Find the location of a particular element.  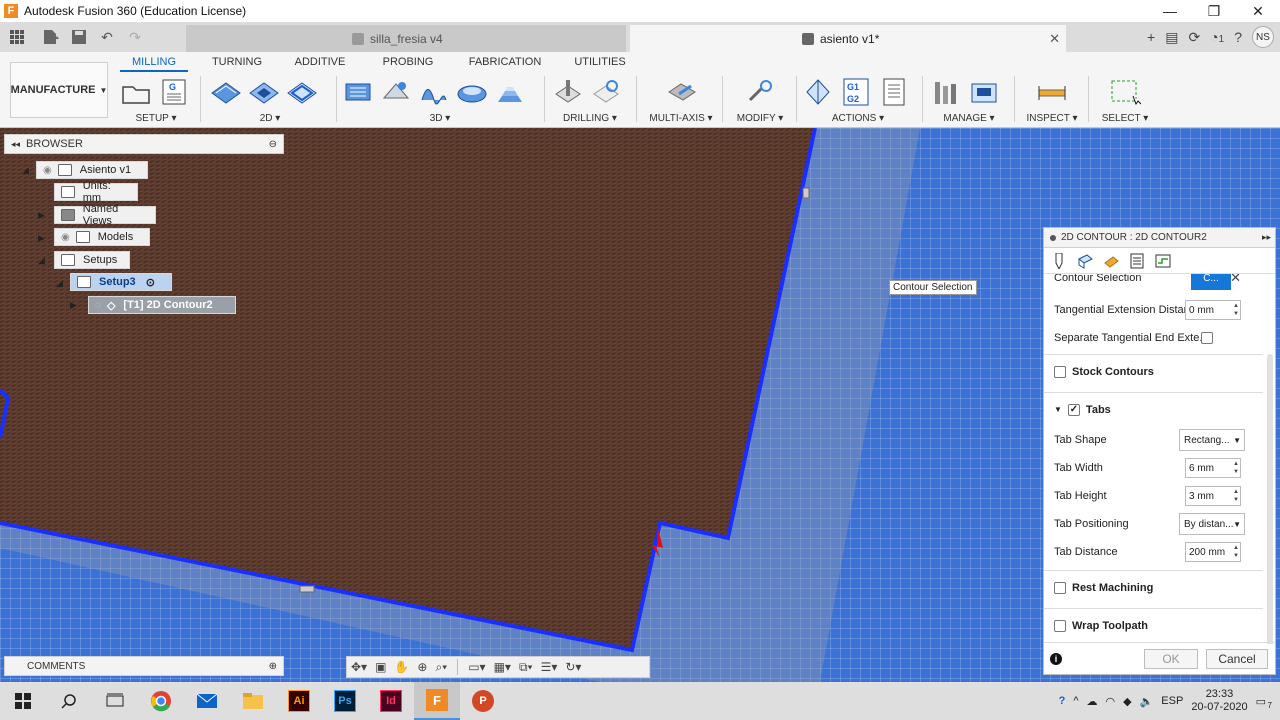

look-at-icon: ▣ is located at coordinates (380, 667).